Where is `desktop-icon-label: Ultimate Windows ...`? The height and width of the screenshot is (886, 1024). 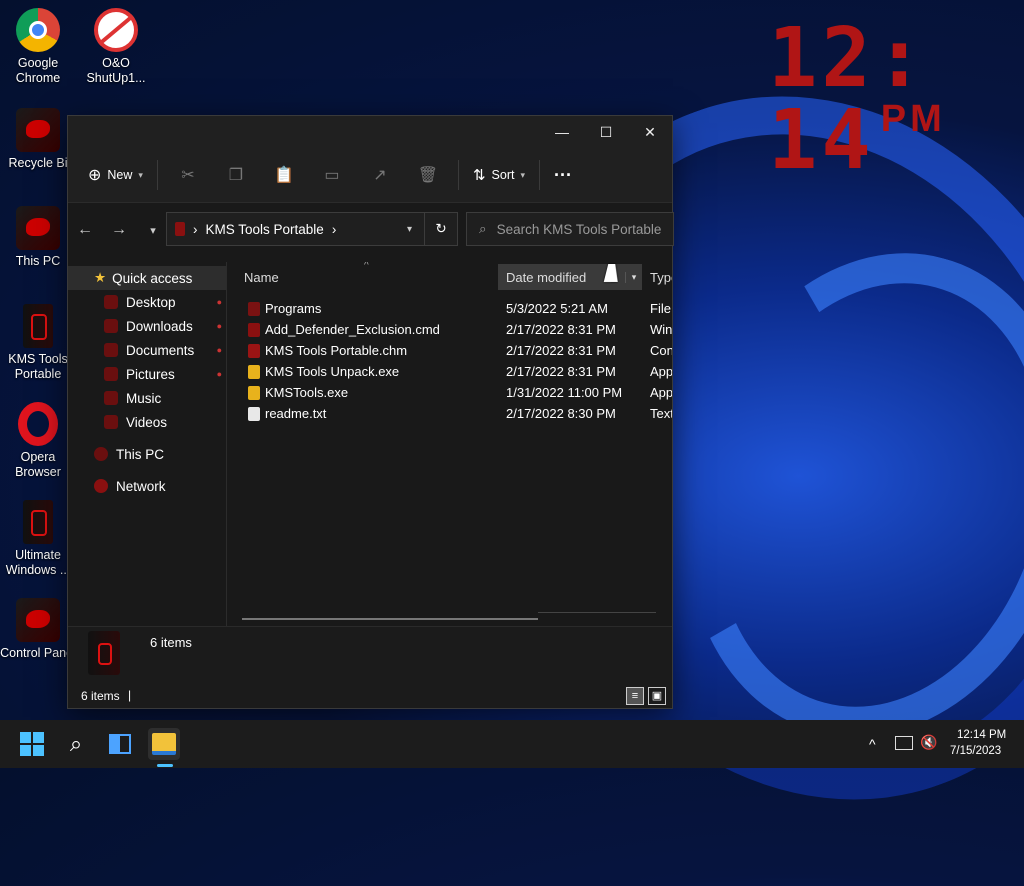
desktop-icon-label: Ultimate Windows ... is located at coordinates (38, 562).